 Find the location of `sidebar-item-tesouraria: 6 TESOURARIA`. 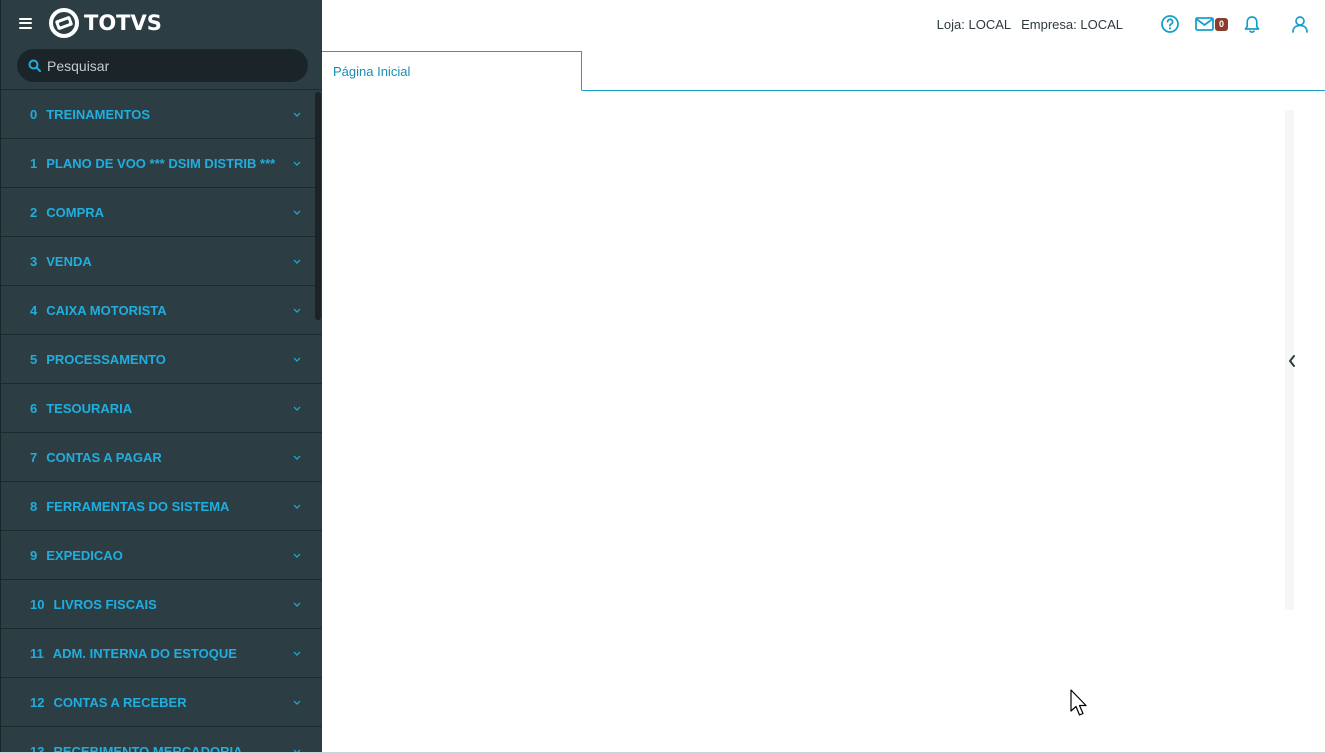

sidebar-item-tesouraria: 6 TESOURARIA is located at coordinates (161, 408).